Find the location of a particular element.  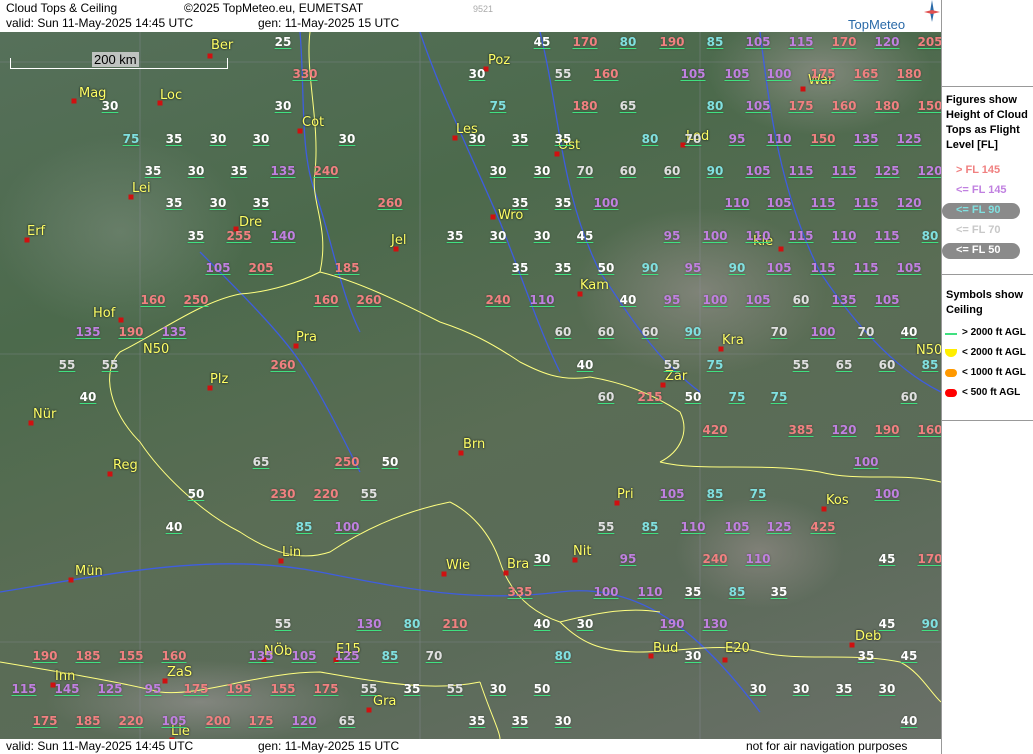

cloud-top-value: 165 is located at coordinates (866, 74).